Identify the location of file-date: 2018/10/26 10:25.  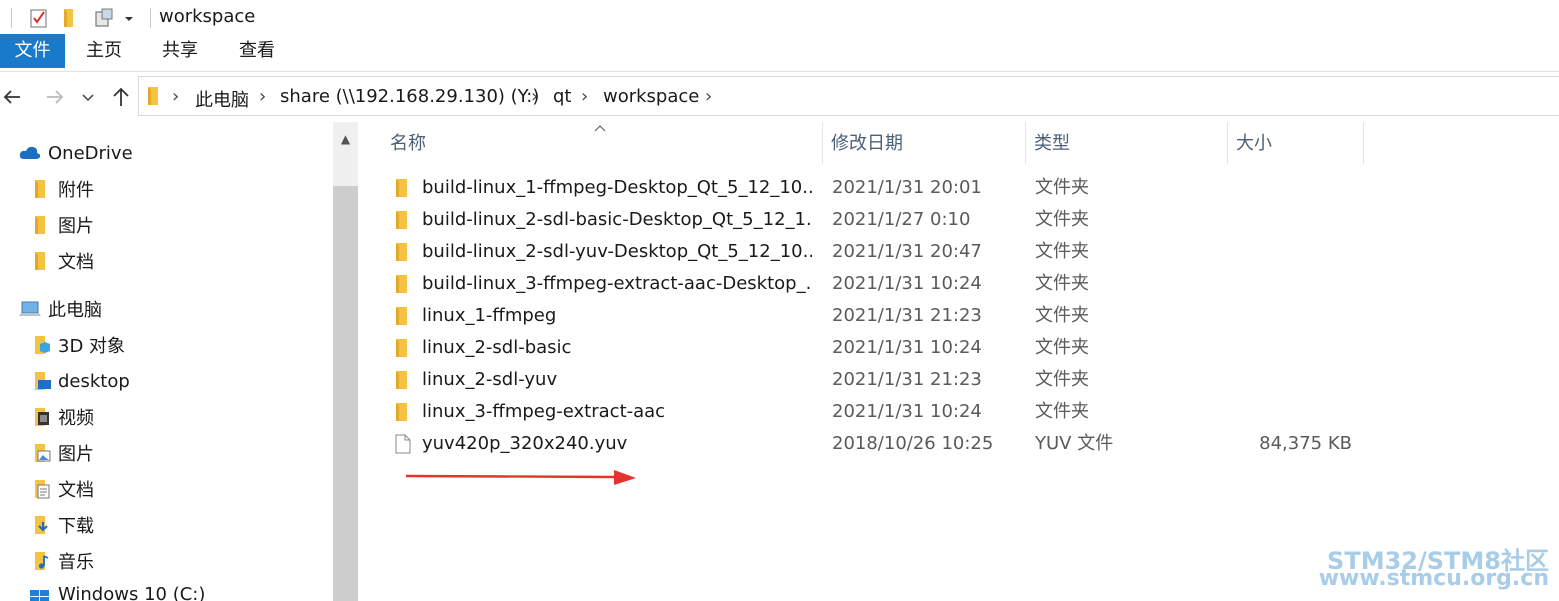
(913, 443).